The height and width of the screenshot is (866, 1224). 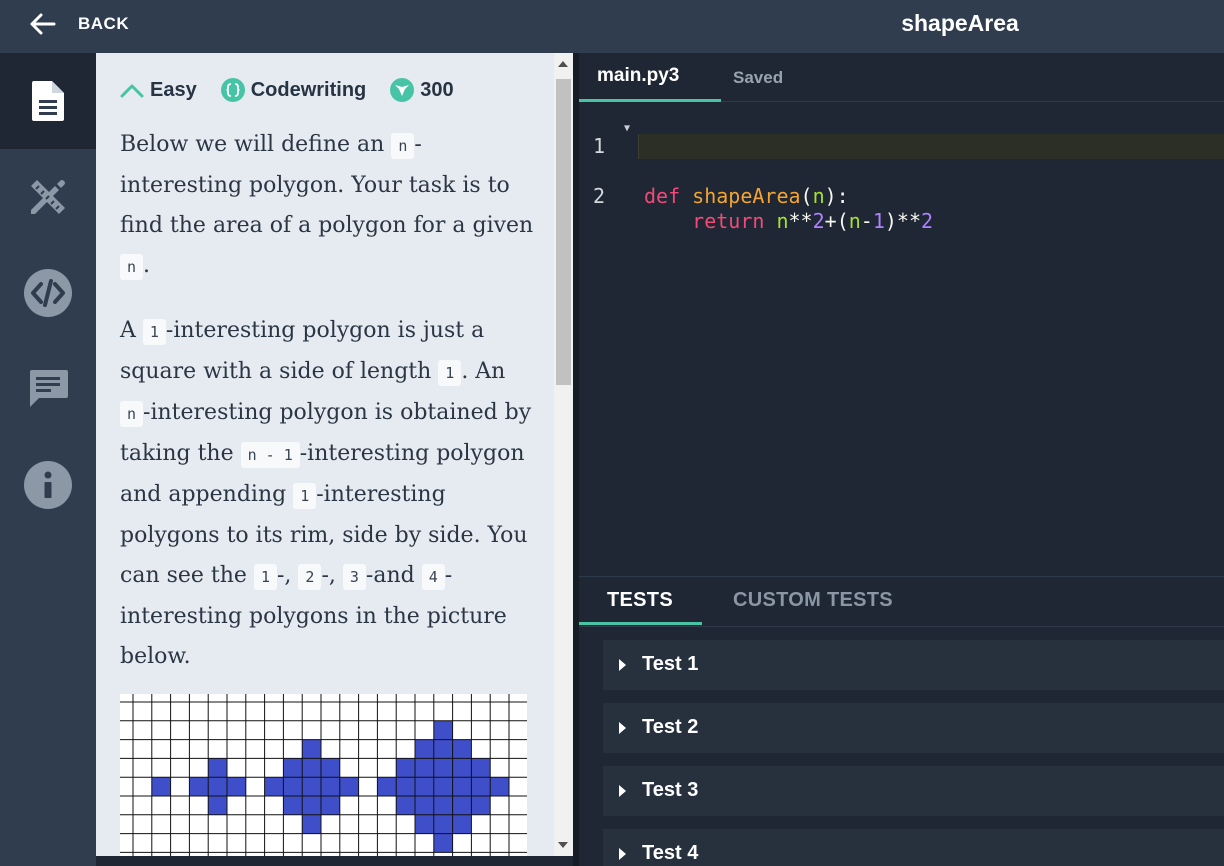 I want to click on back-button: BACK, so click(x=78, y=24).